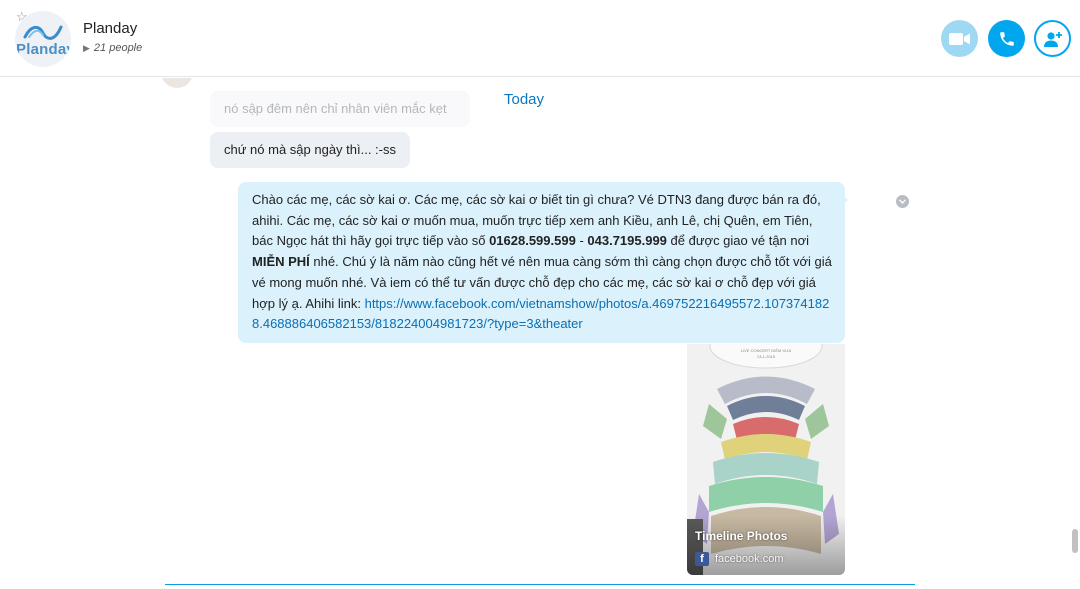  Describe the element at coordinates (43, 49) in the screenshot. I see `avatar-logo-text: Planday` at that location.